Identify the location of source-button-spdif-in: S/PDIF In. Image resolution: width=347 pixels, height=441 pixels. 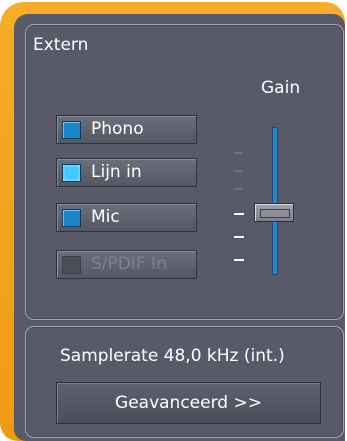
(126, 264).